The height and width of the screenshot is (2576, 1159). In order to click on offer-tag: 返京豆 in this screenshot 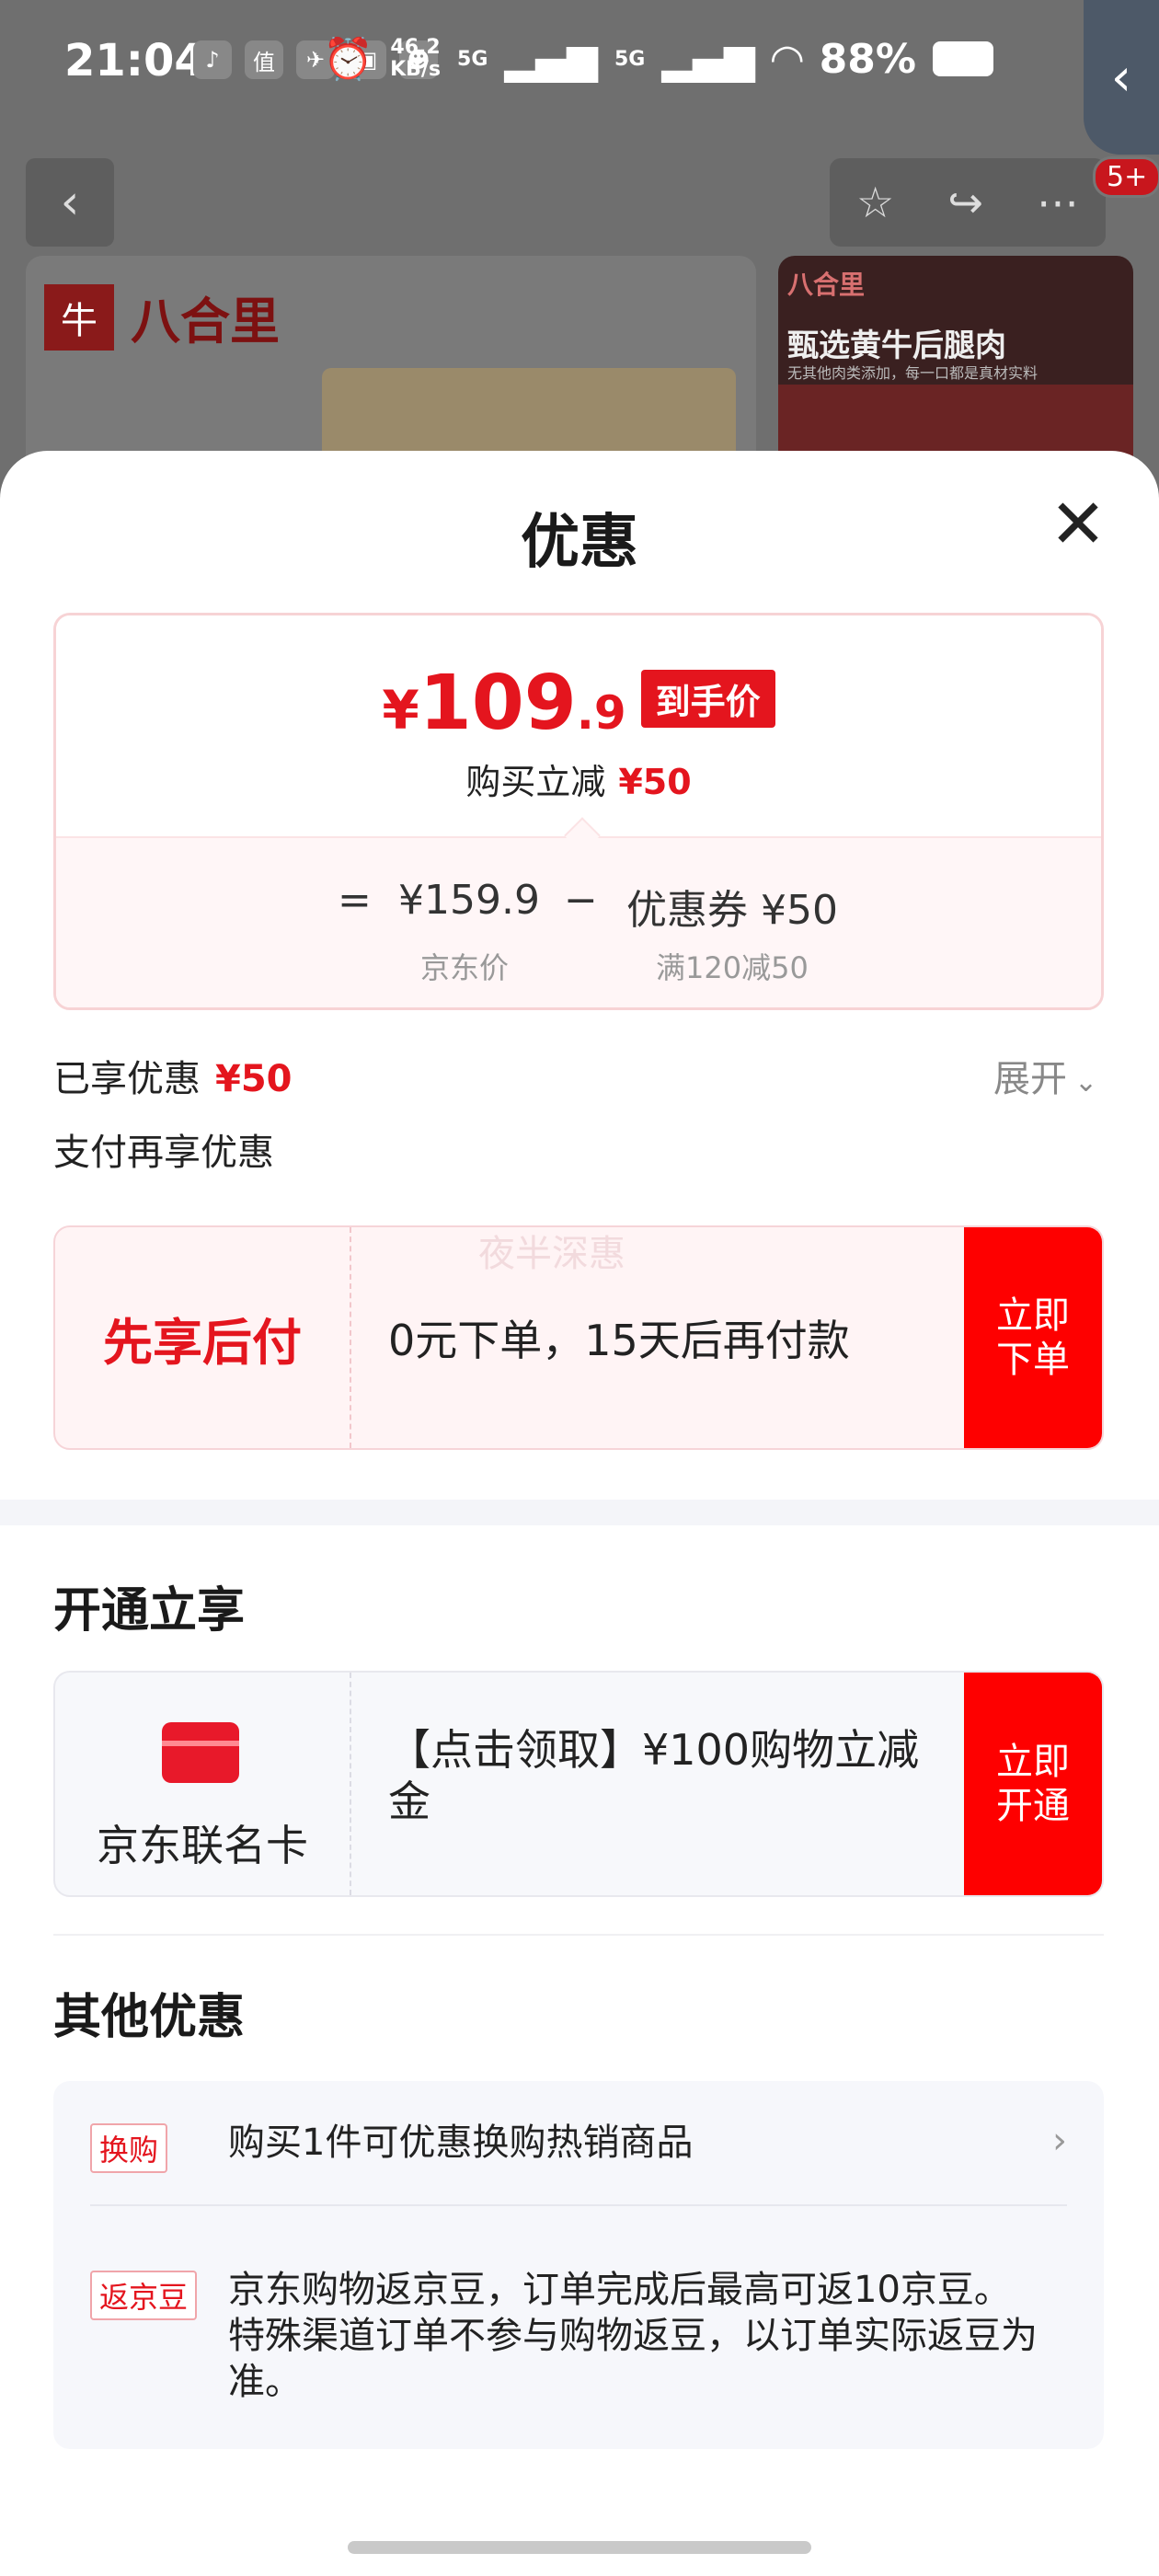, I will do `click(144, 2295)`.